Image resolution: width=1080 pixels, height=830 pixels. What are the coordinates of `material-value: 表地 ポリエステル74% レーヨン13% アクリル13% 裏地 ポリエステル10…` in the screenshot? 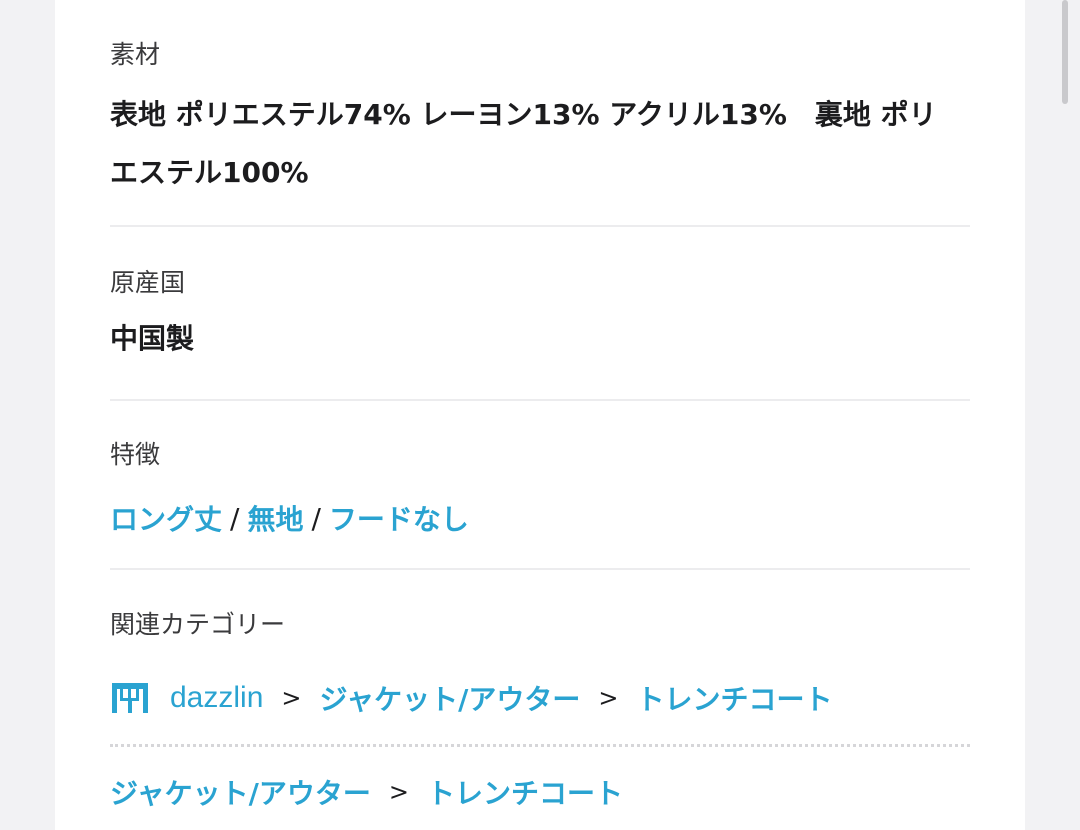 It's located at (523, 143).